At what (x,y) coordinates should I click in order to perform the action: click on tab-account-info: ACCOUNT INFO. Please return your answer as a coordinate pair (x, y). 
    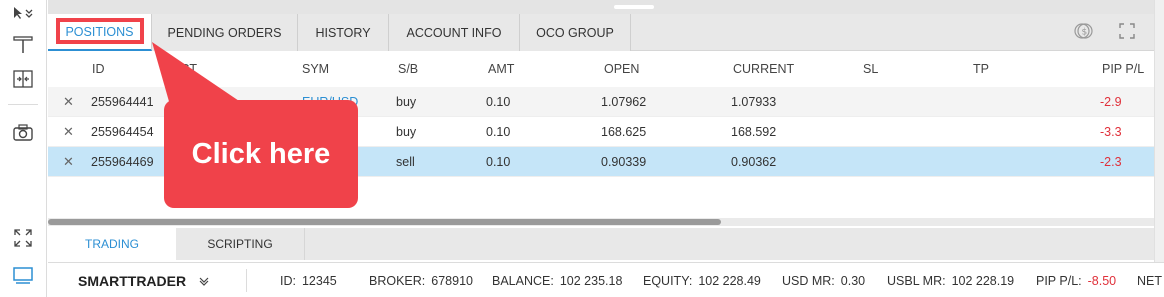
    Looking at the image, I should click on (454, 32).